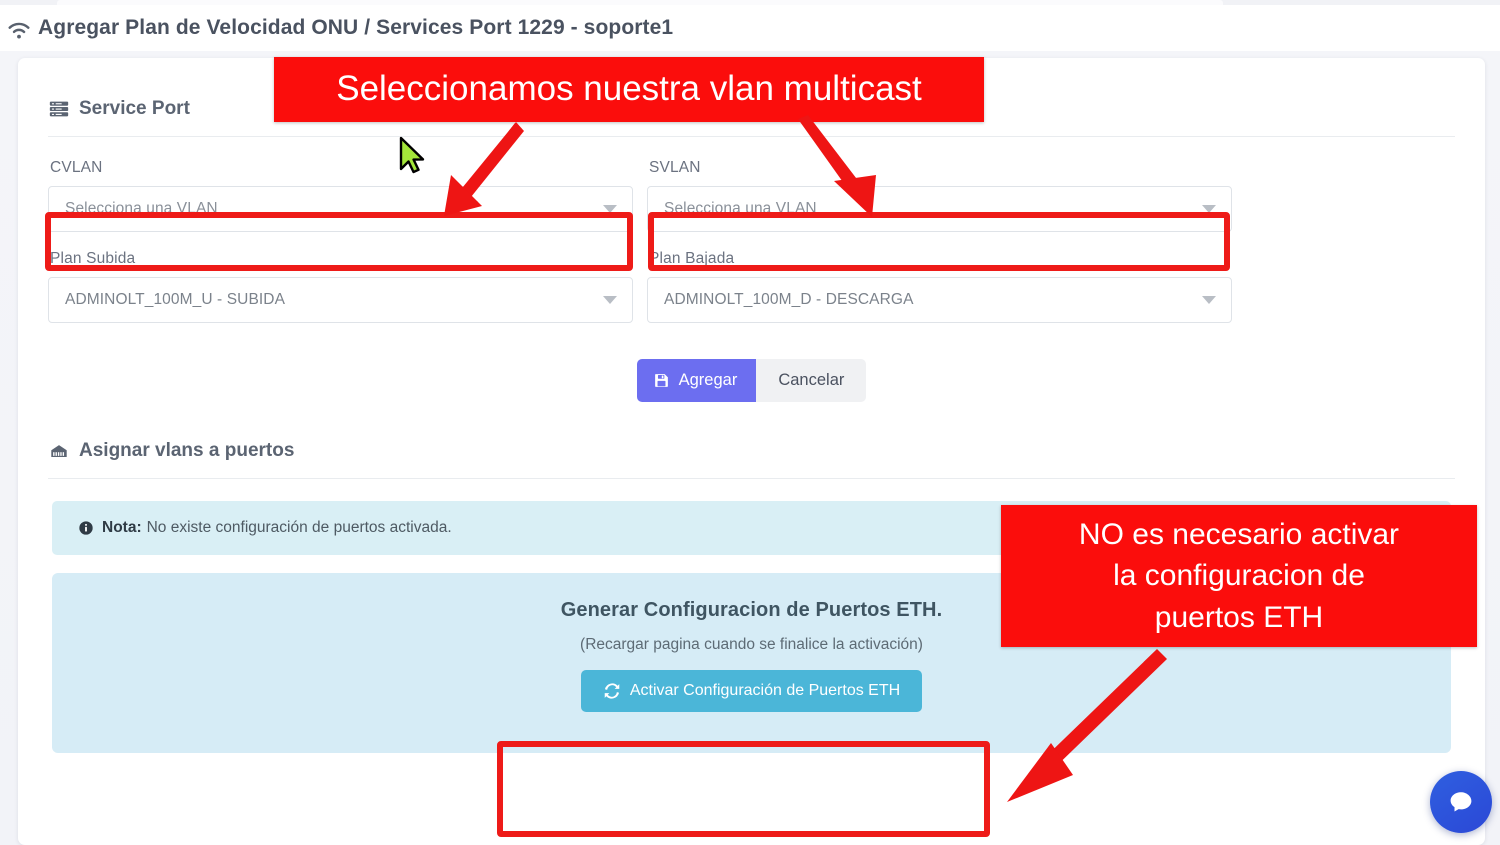 This screenshot has width=1500, height=845. What do you see at coordinates (740, 208) in the screenshot?
I see `svlan-select-value: Selecciona una VLAN` at bounding box center [740, 208].